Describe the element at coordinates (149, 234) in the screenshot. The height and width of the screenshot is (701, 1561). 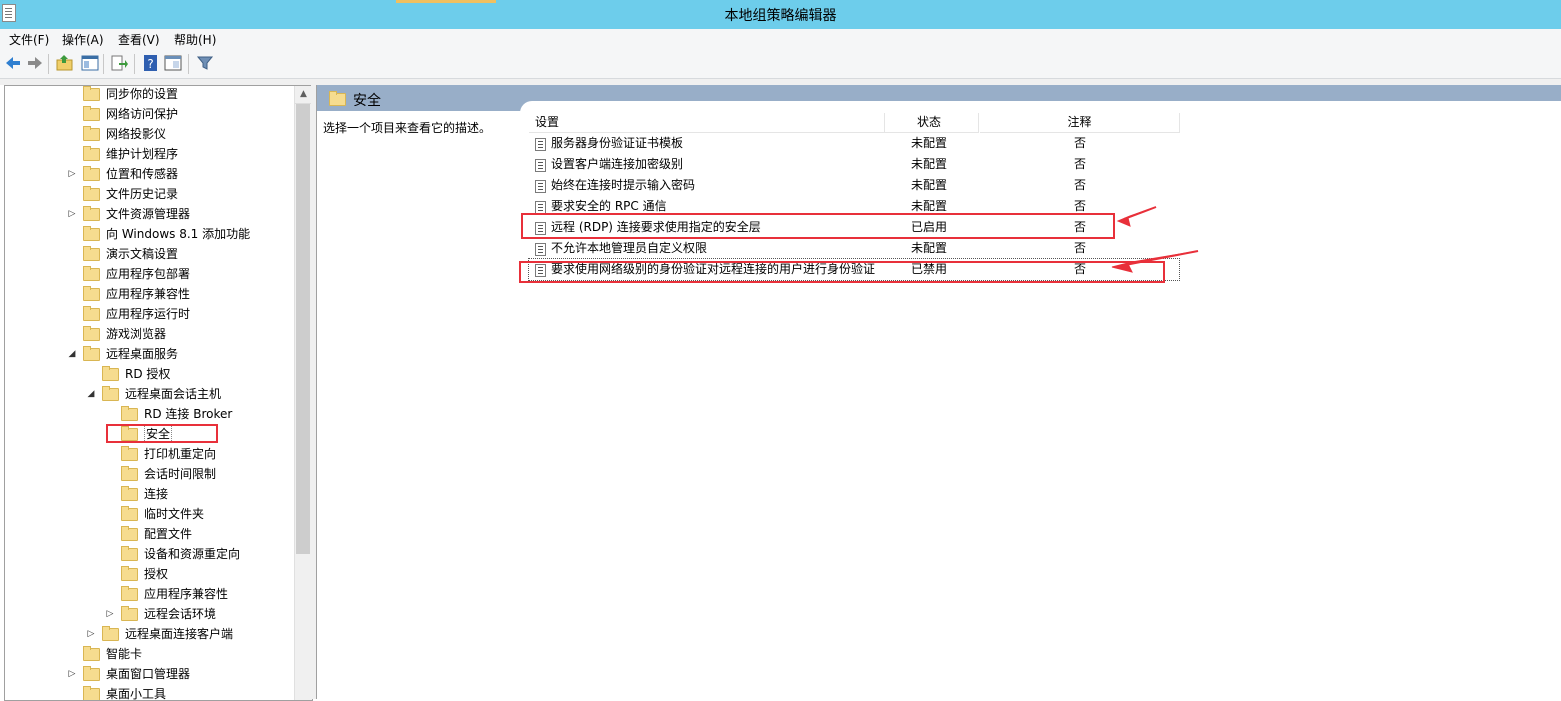
I see `tree-item: 向 Windows 8.1 添加功能` at that location.